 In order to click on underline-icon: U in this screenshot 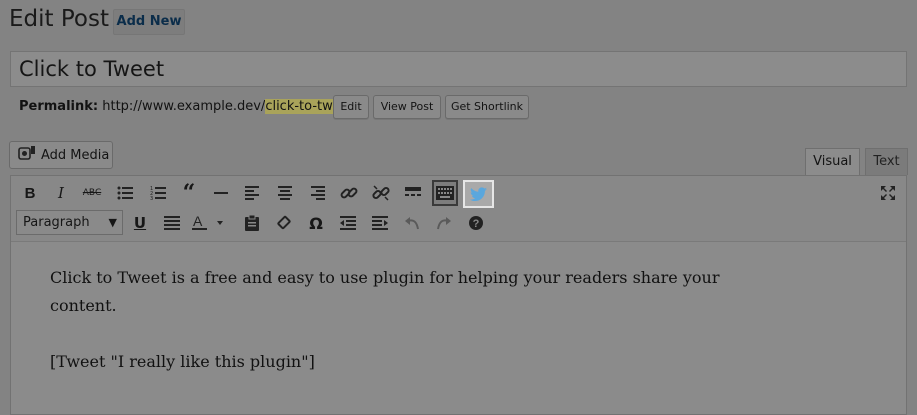, I will do `click(140, 223)`.